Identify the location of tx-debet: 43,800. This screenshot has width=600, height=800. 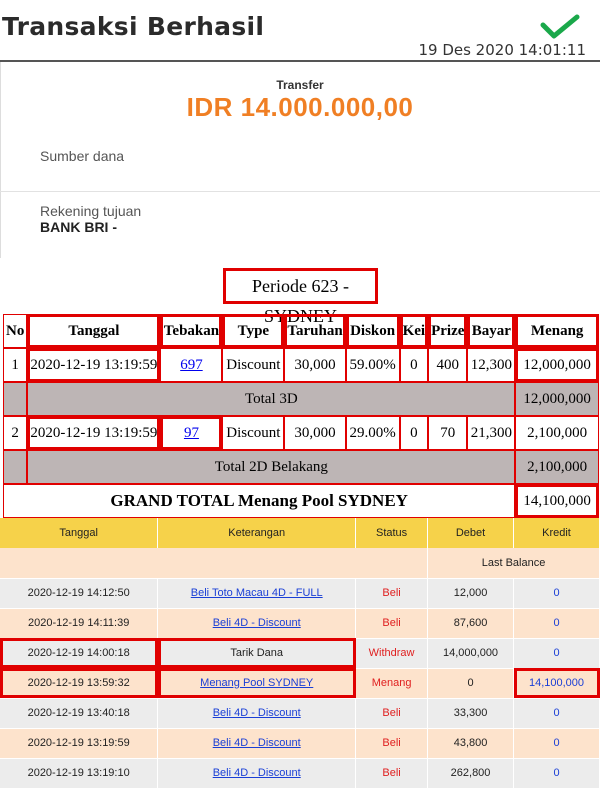
(471, 743).